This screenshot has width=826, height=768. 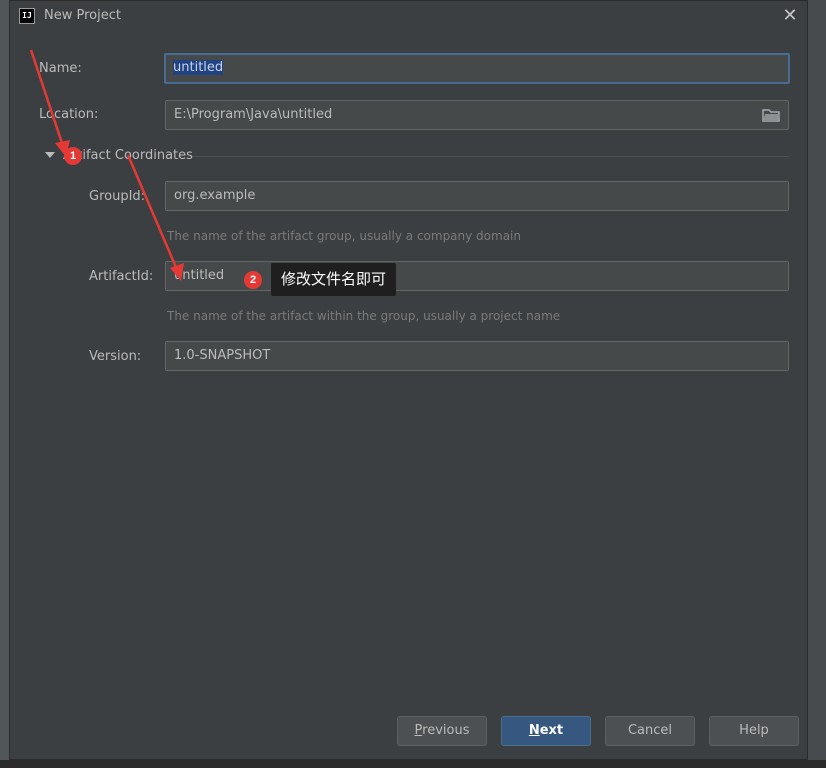 I want to click on next-button: Next, so click(x=546, y=731).